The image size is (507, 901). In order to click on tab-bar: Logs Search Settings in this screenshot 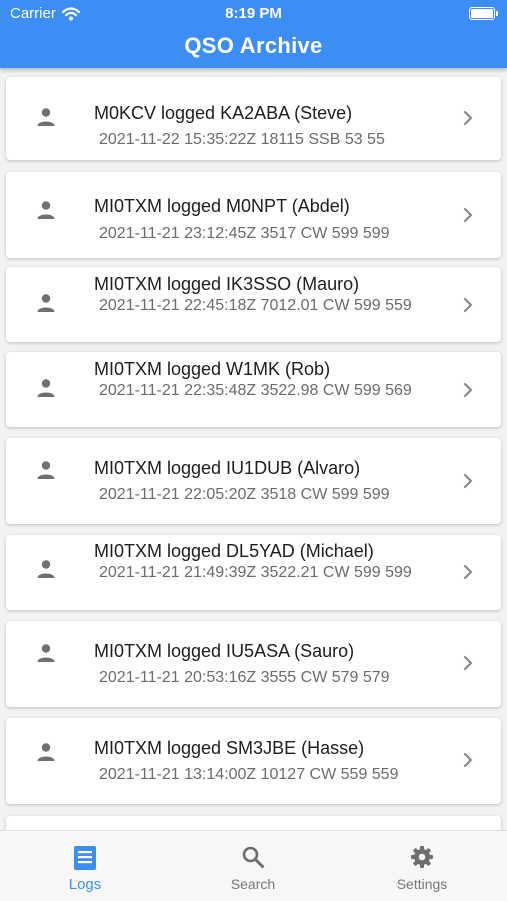, I will do `click(253, 865)`.